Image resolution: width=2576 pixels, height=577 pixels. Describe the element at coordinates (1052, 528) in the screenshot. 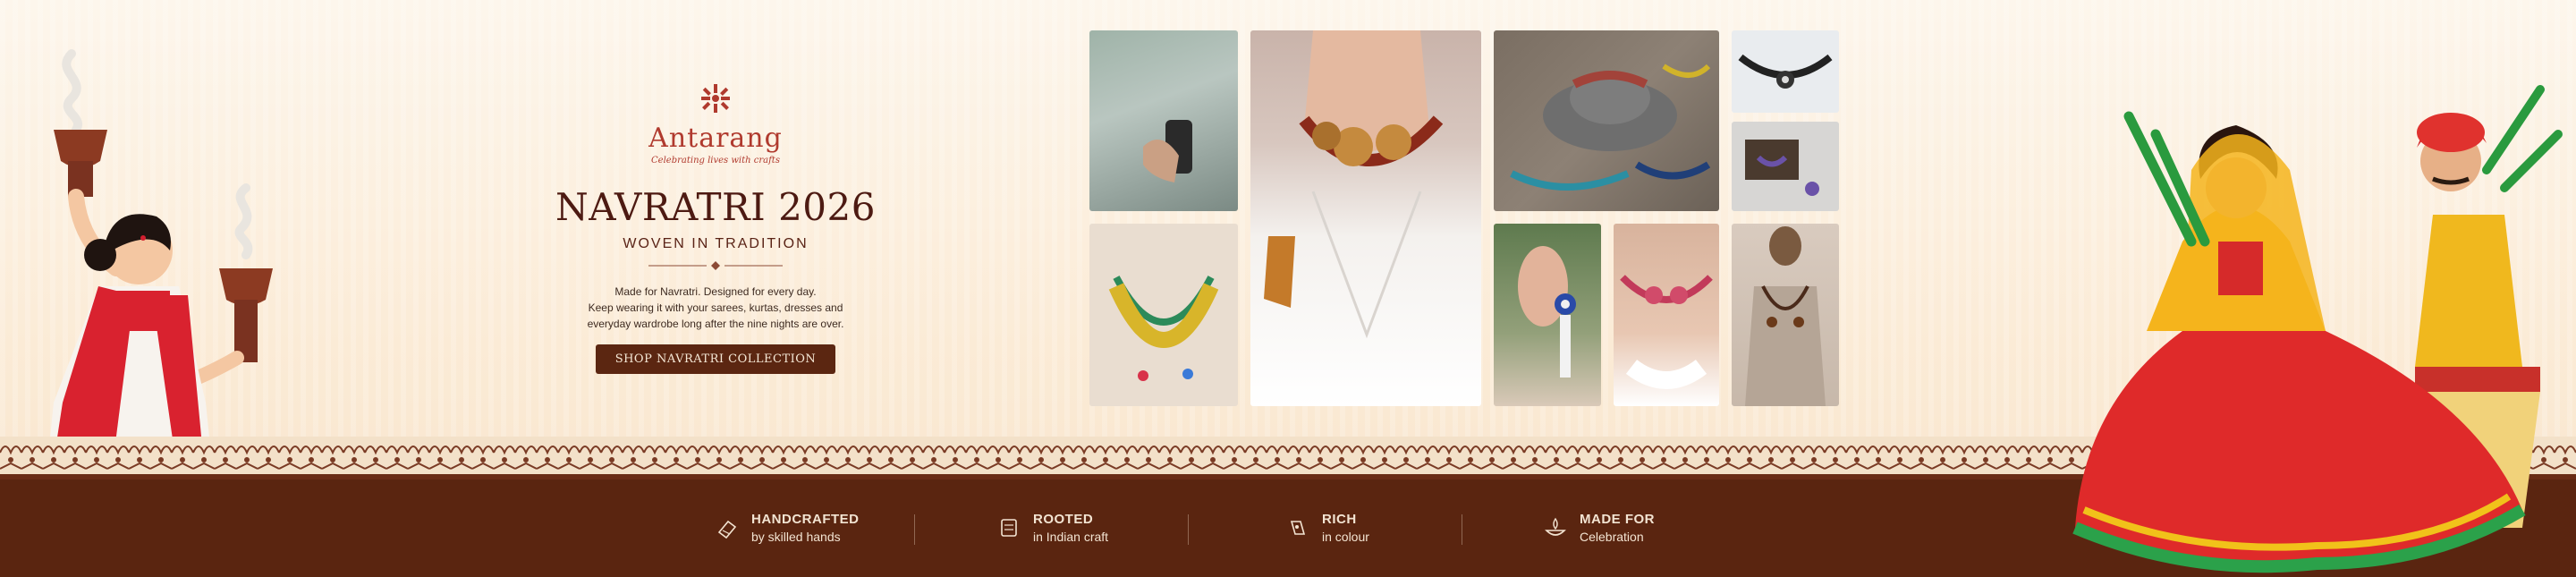

I see `feature-rooted: ROOTED in Indian craft` at that location.